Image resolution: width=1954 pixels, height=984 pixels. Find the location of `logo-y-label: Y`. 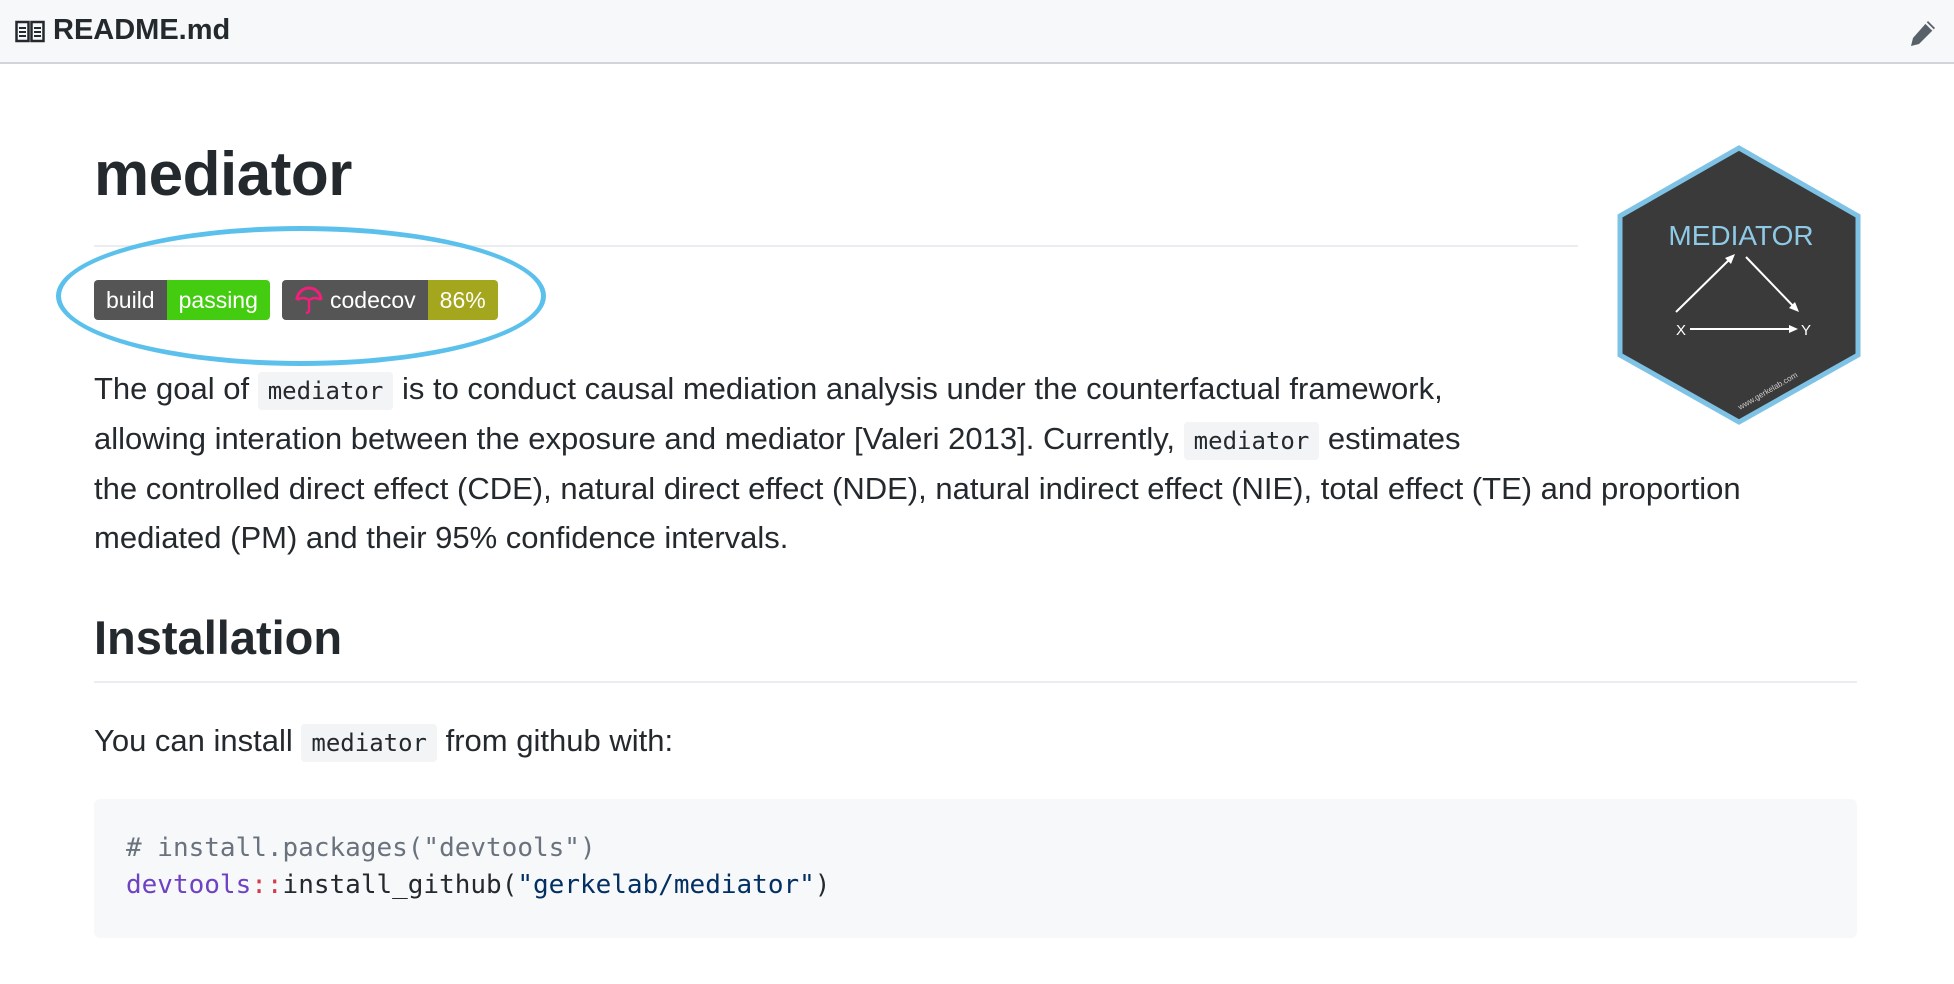

logo-y-label: Y is located at coordinates (1806, 330).